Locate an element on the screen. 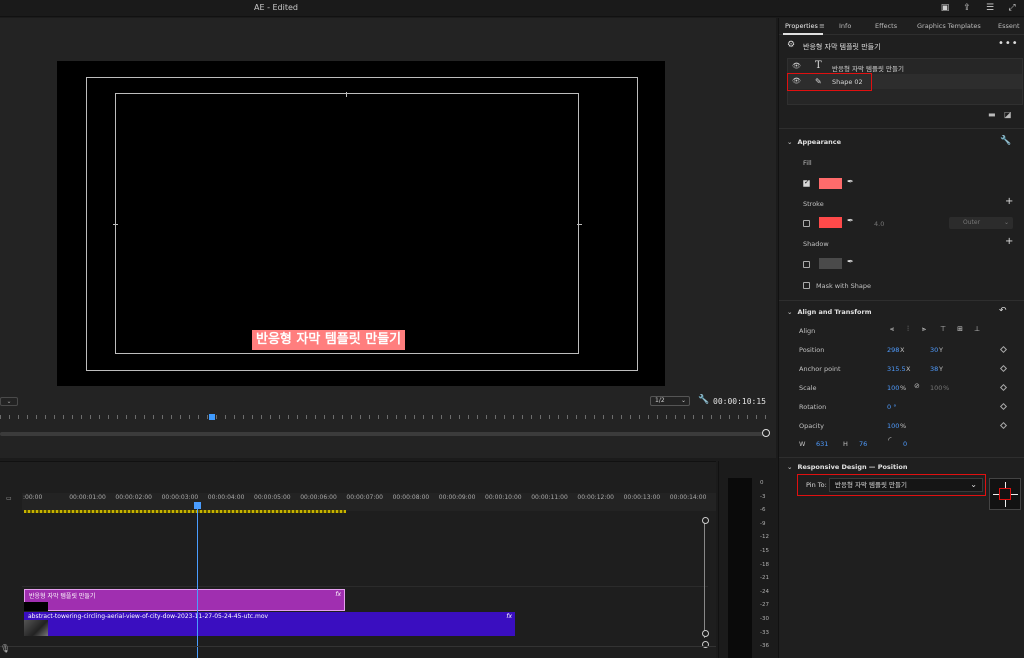 Image resolution: width=1024 pixels, height=658 pixels. position-x-value: 298 is located at coordinates (893, 350).